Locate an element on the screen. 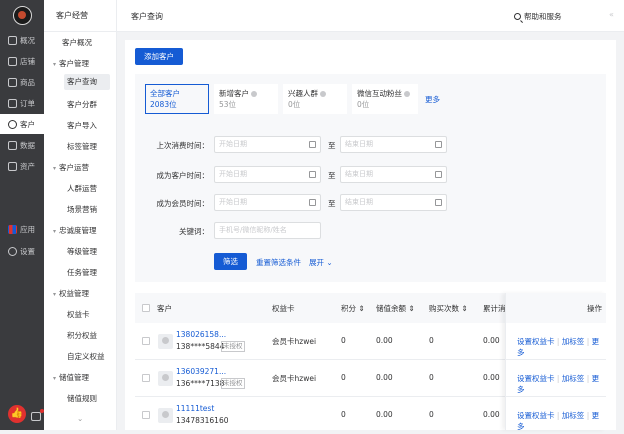 Image resolution: width=624 pixels, height=434 pixels. rail-item-assets: 资产 is located at coordinates (22, 166).